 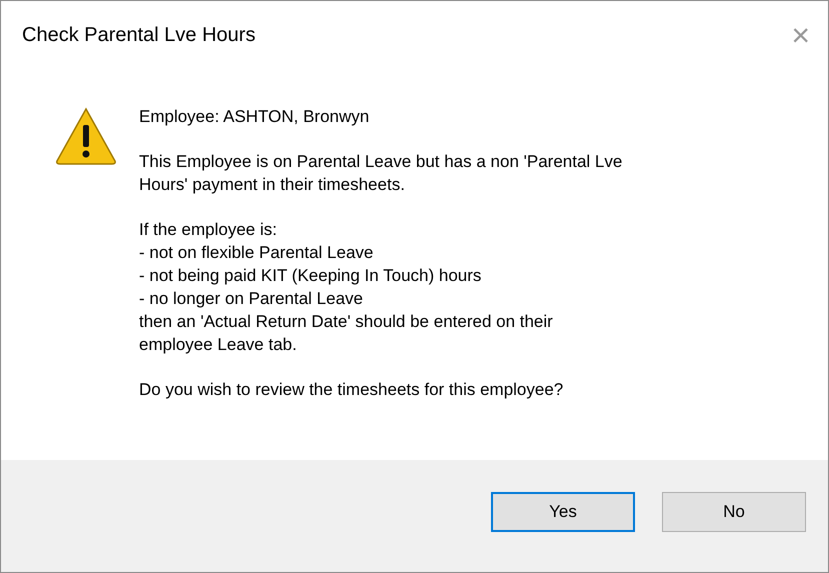 What do you see at coordinates (563, 512) in the screenshot?
I see `yes-button: Yes` at bounding box center [563, 512].